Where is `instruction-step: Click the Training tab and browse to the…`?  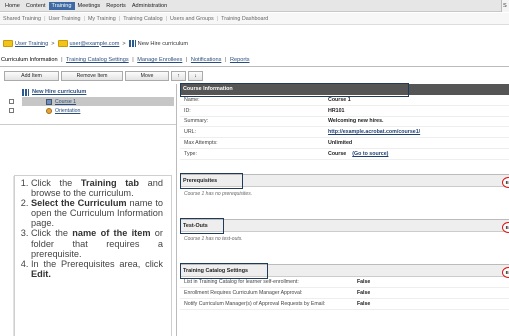
instruction-step: Click the Training tab and browse to the… is located at coordinates (97, 188).